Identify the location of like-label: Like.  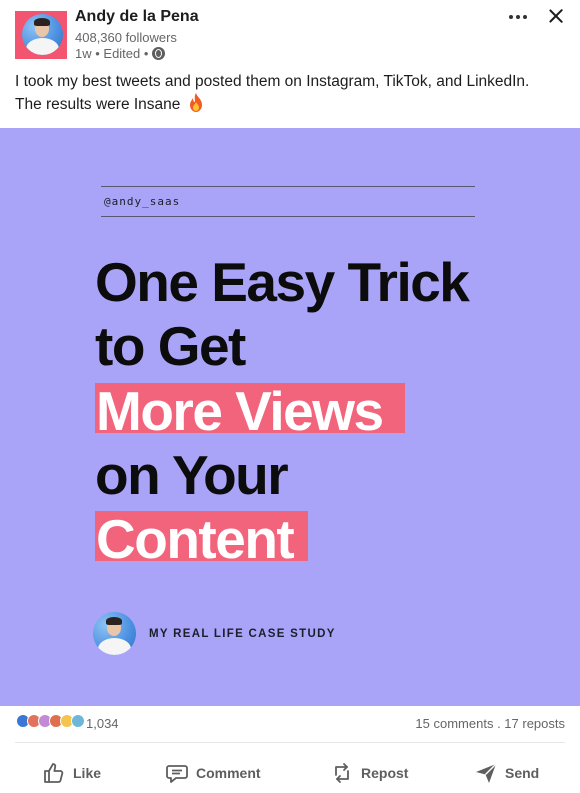
(87, 773).